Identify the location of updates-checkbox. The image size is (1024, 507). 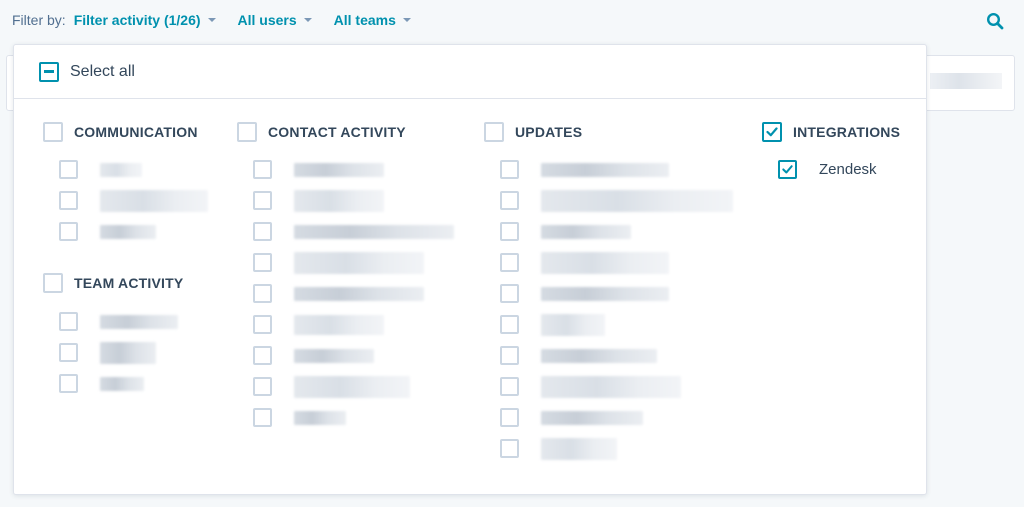
(494, 132).